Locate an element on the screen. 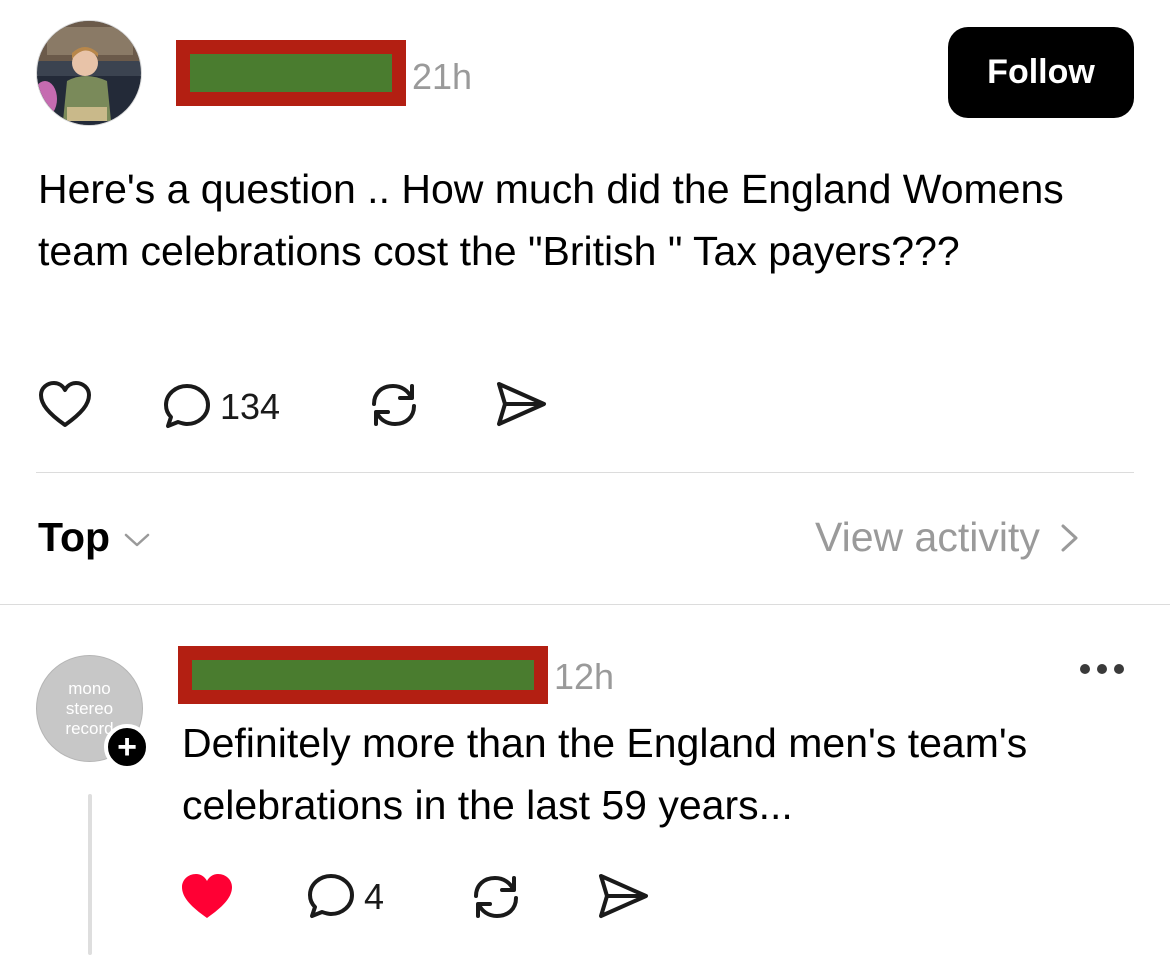 The image size is (1170, 955). more-options-button is located at coordinates (1102, 669).